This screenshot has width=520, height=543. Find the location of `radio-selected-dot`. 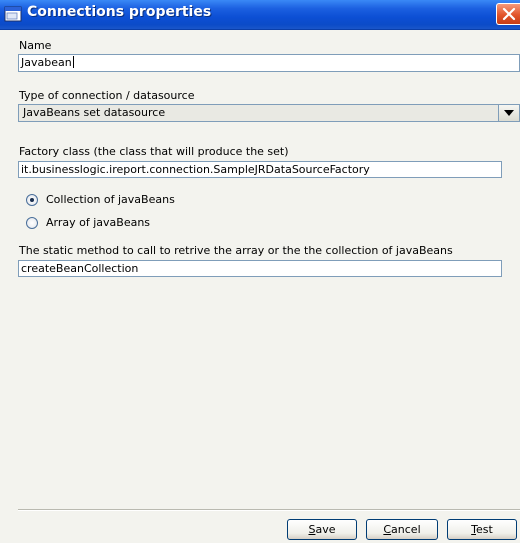

radio-selected-dot is located at coordinates (32, 200).